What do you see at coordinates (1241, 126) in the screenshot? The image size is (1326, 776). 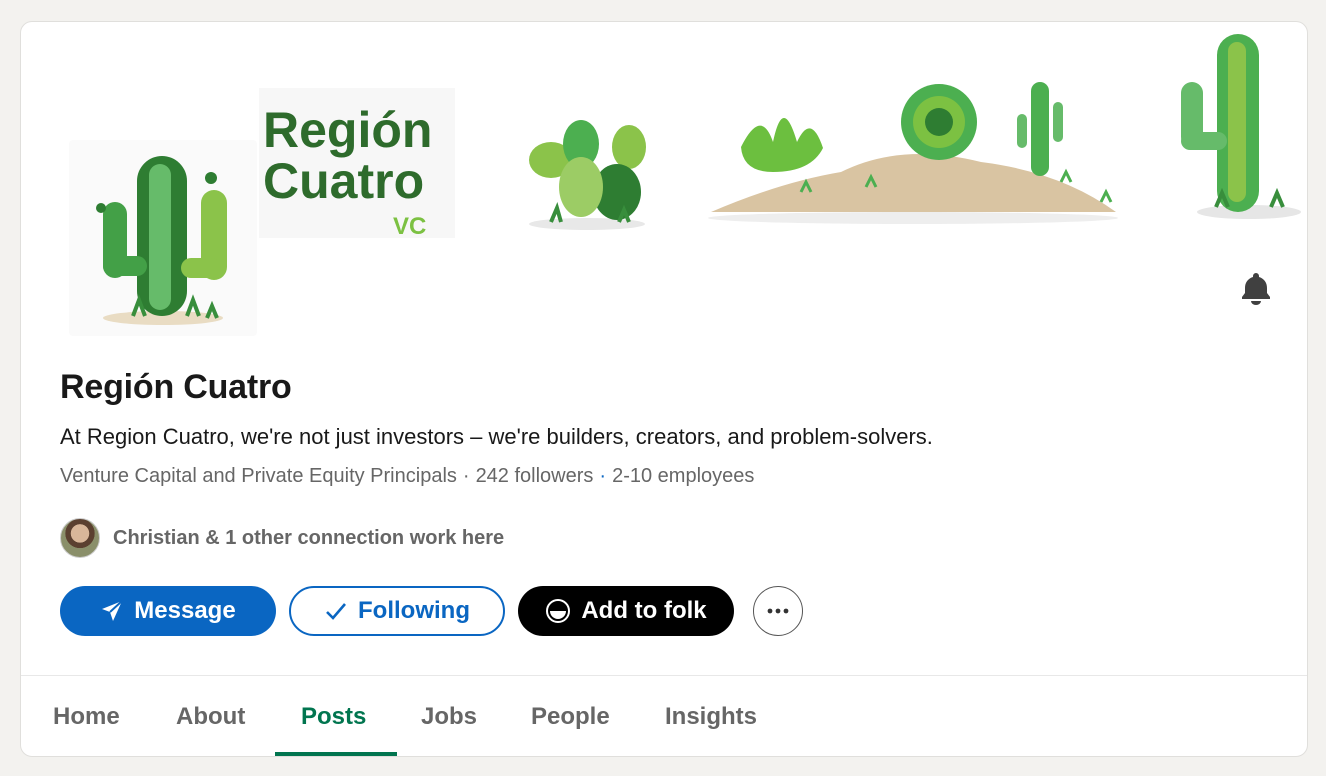 I see `saguaro-right-illustration` at bounding box center [1241, 126].